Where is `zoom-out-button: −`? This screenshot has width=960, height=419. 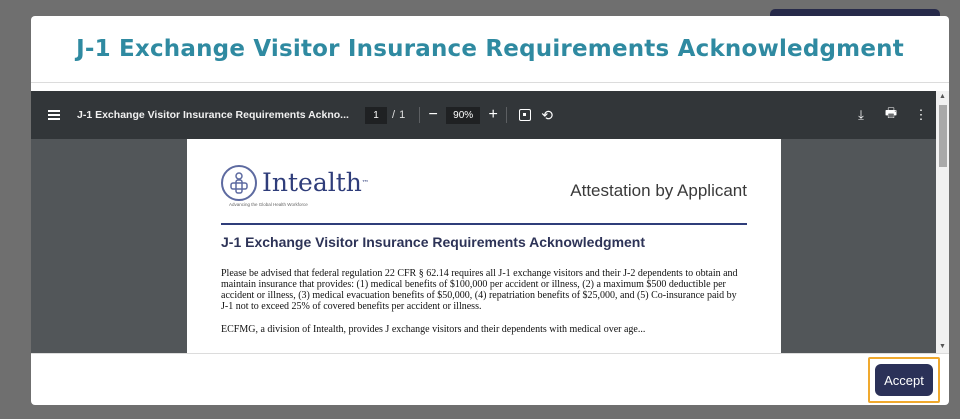
zoom-out-button: − is located at coordinates (433, 115).